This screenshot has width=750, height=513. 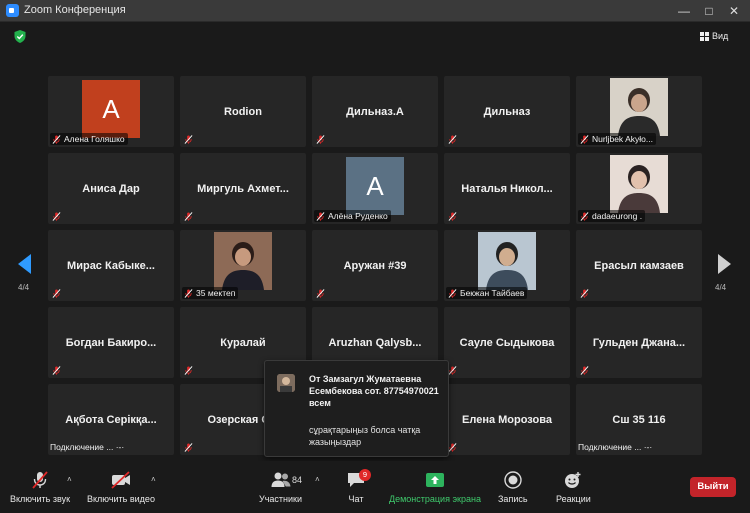 What do you see at coordinates (40, 480) in the screenshot?
I see `microphone-muted-icon` at bounding box center [40, 480].